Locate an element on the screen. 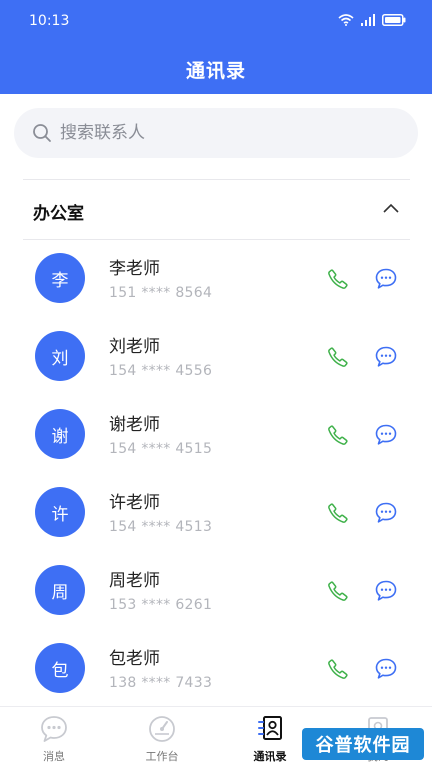 Image resolution: width=432 pixels, height=768 pixels. contact-phone: 153 **** 6261 is located at coordinates (161, 605).